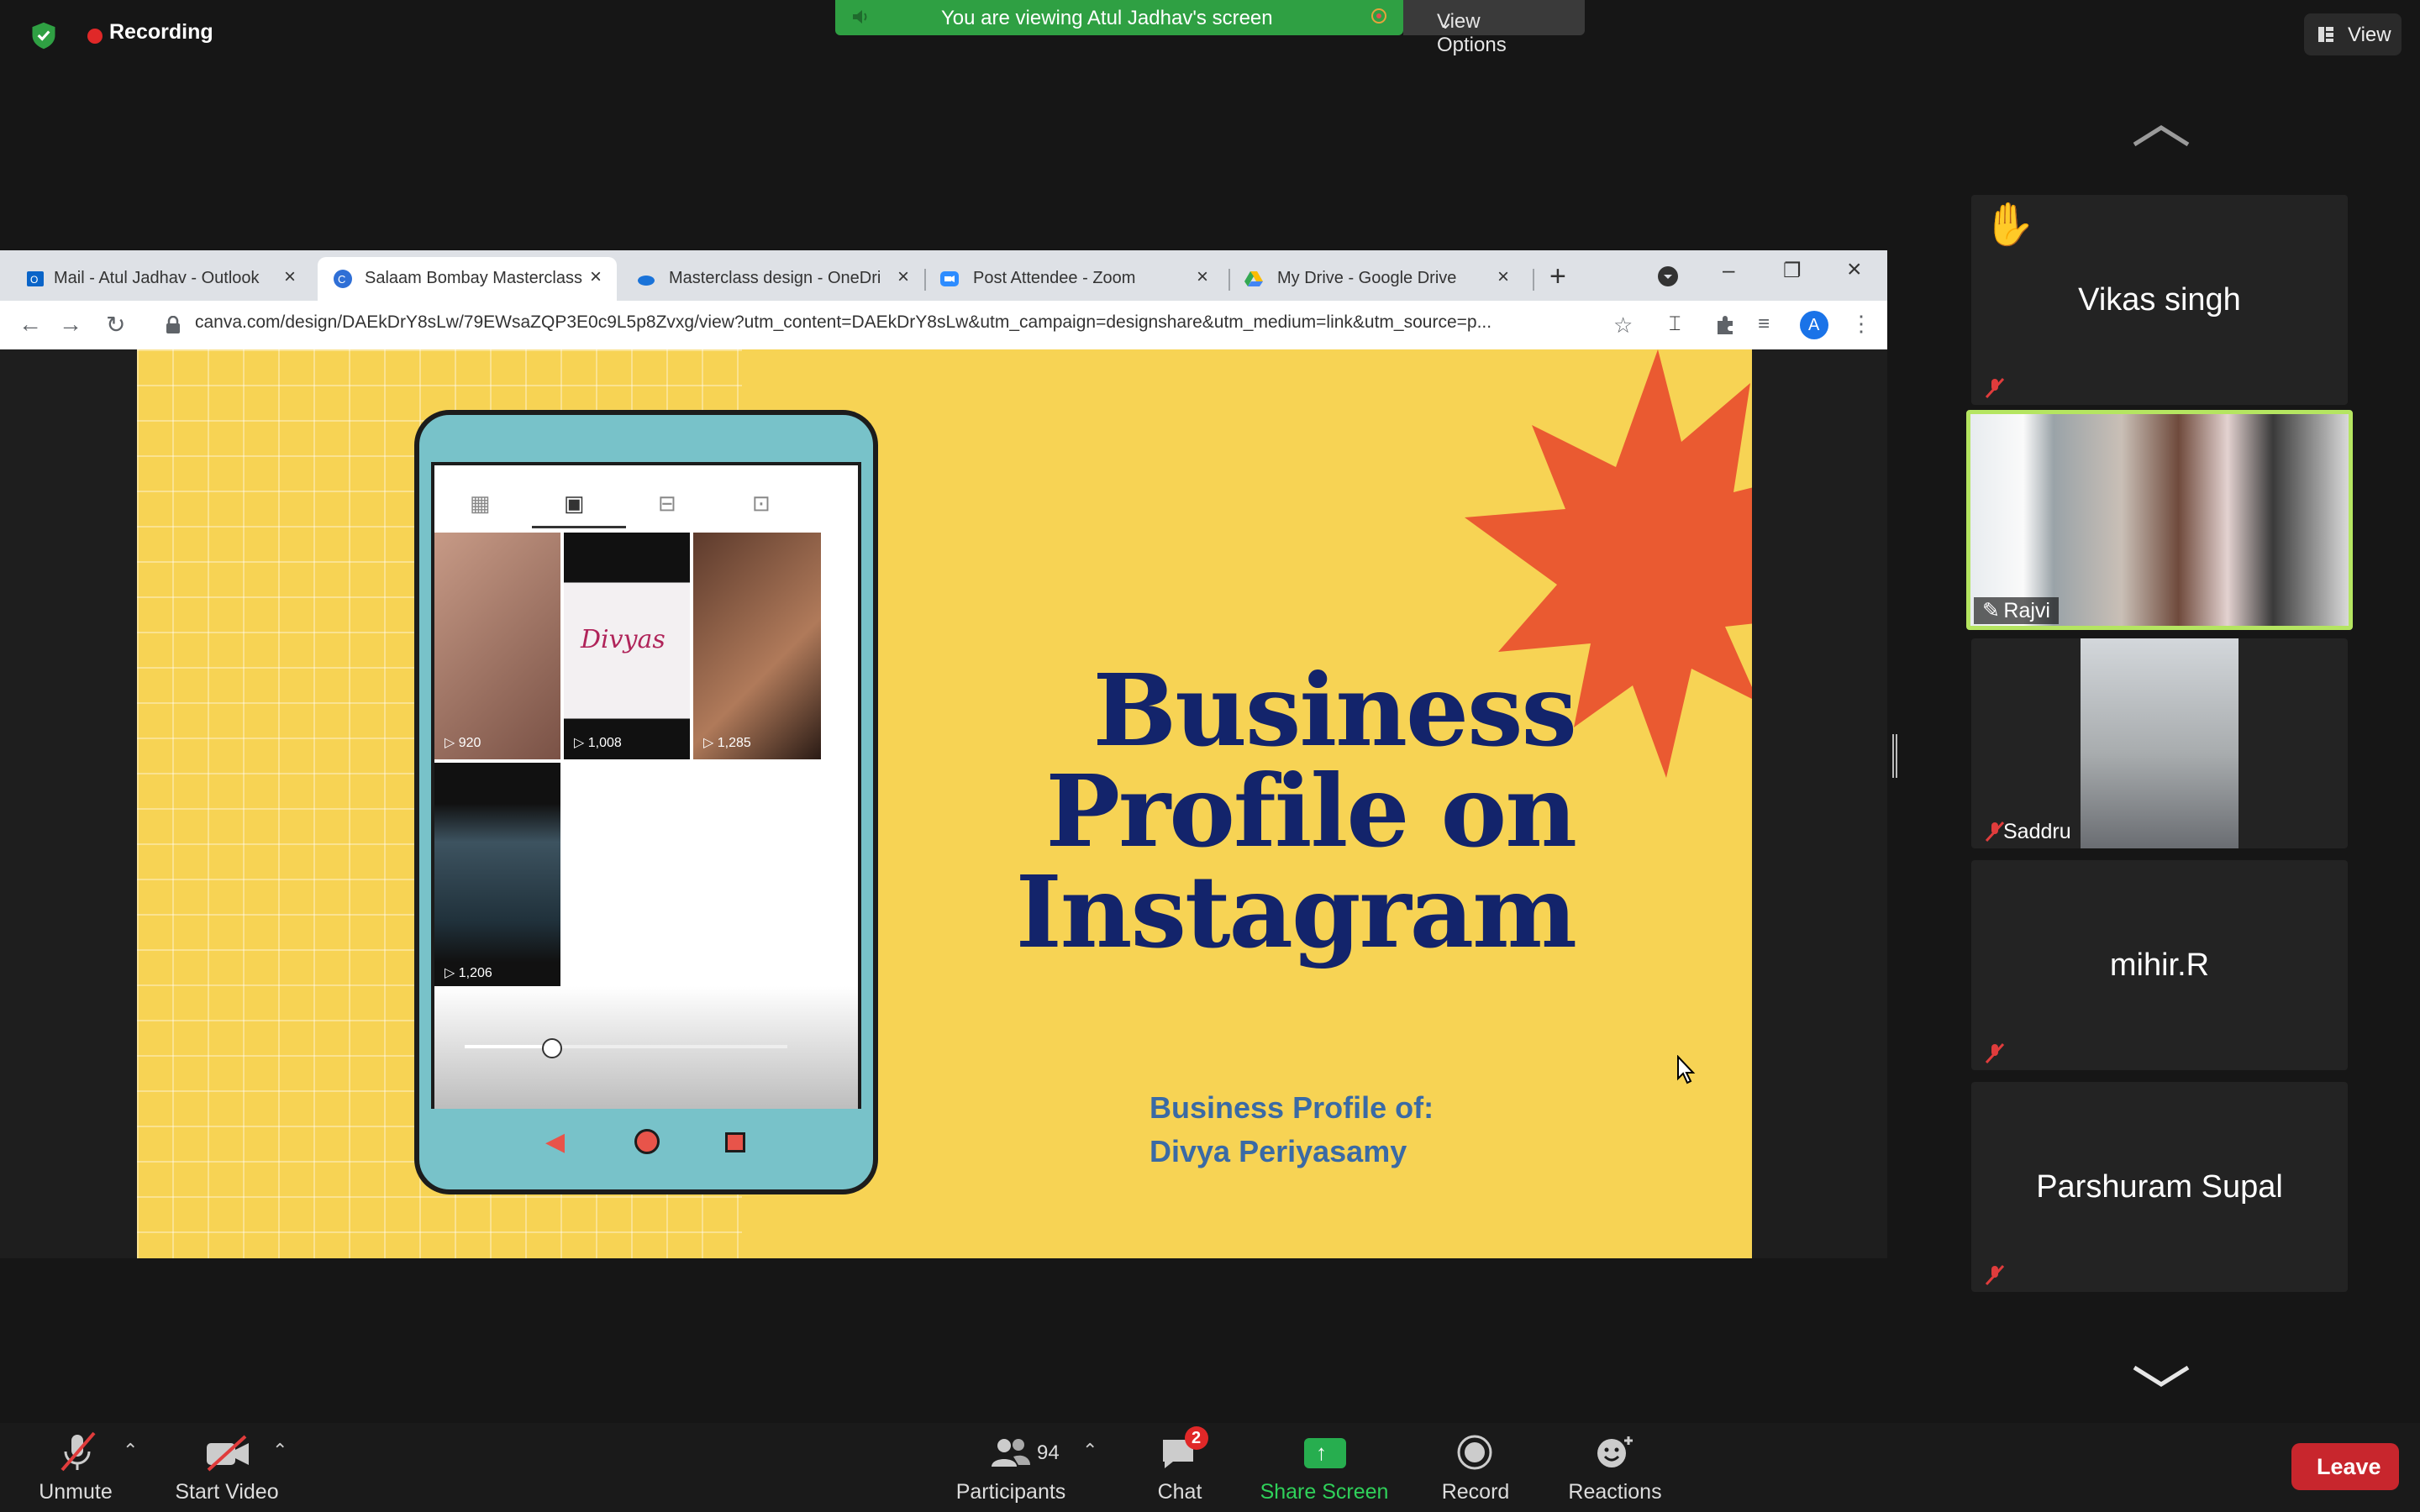 The height and width of the screenshot is (1512, 2420). I want to click on participant-video, so click(2159, 520).